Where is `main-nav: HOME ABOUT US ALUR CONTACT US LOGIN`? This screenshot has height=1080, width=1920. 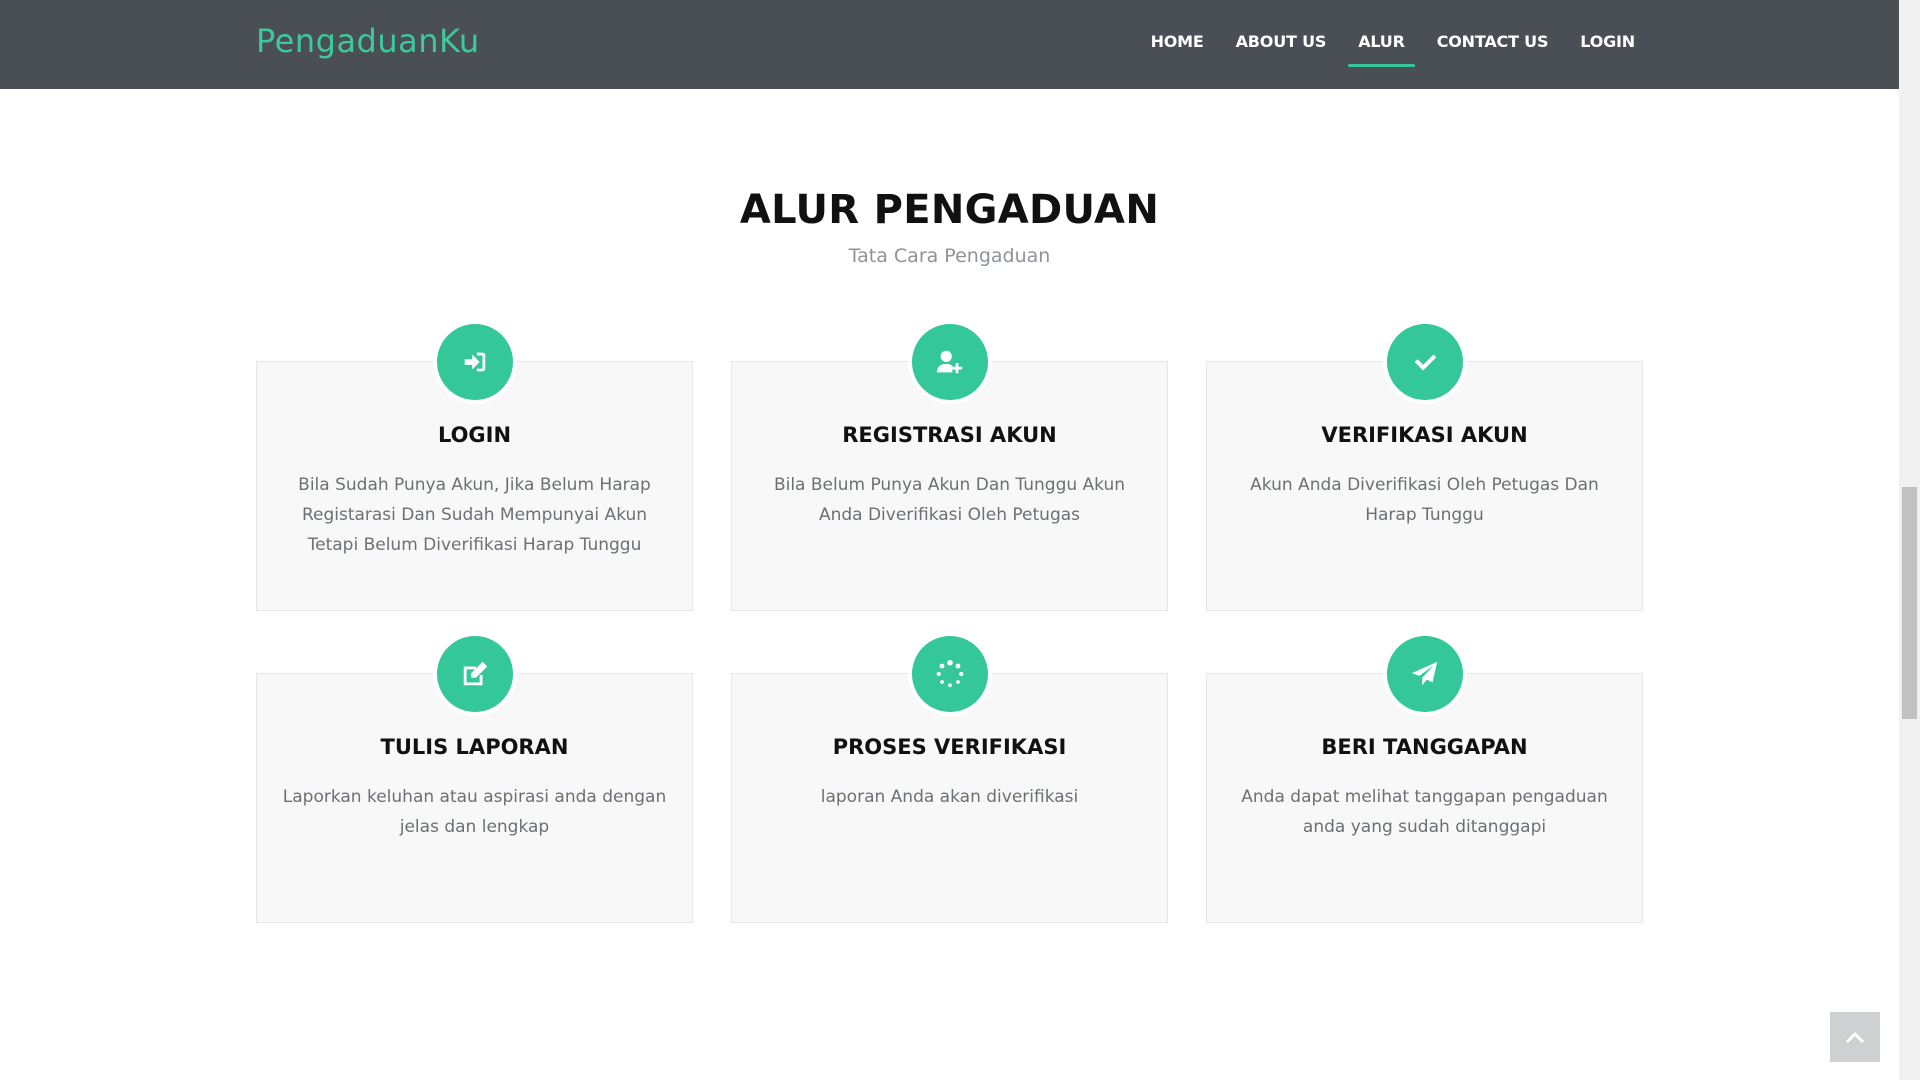
main-nav: HOME ABOUT US ALUR CONTACT US LOGIN is located at coordinates (1377, 44).